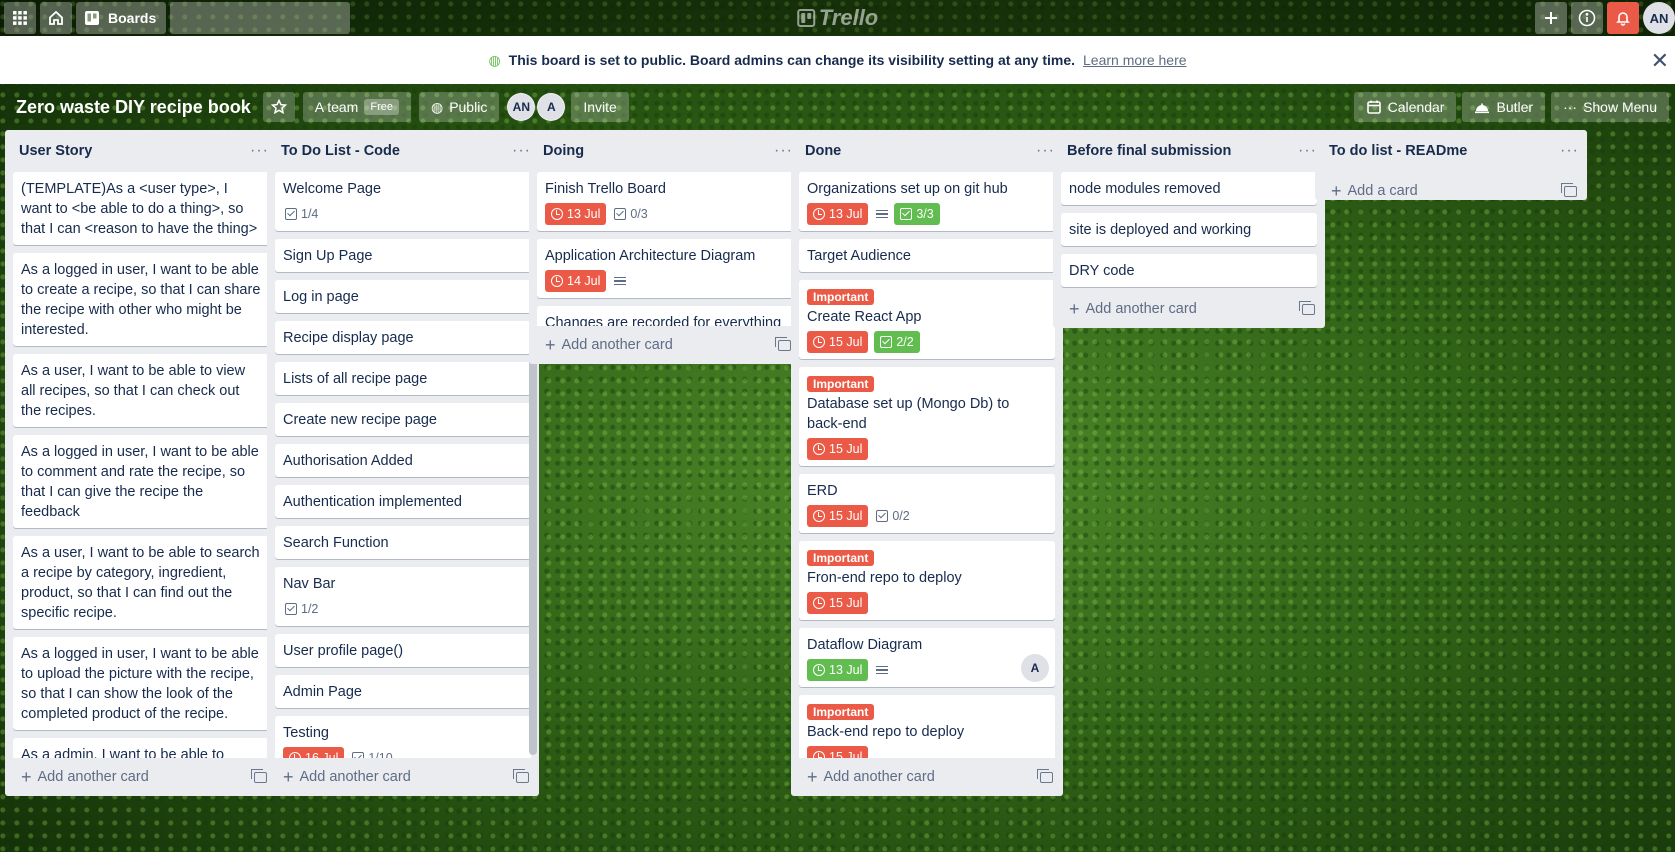  What do you see at coordinates (551, 107) in the screenshot?
I see `member-avatar: A` at bounding box center [551, 107].